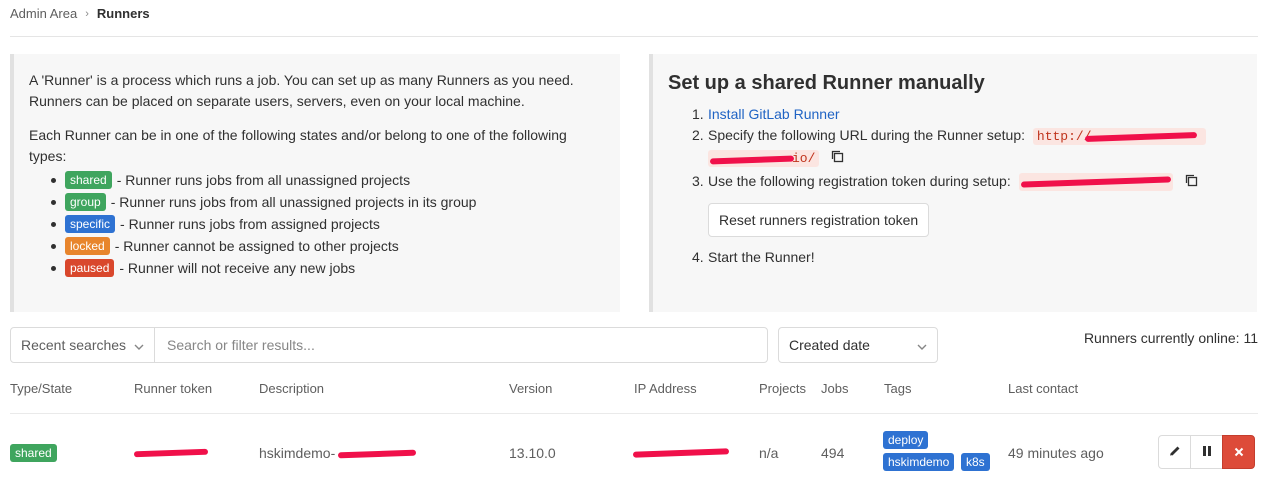  I want to click on breadcrumb-admin-area: Admin Area, so click(43, 13).